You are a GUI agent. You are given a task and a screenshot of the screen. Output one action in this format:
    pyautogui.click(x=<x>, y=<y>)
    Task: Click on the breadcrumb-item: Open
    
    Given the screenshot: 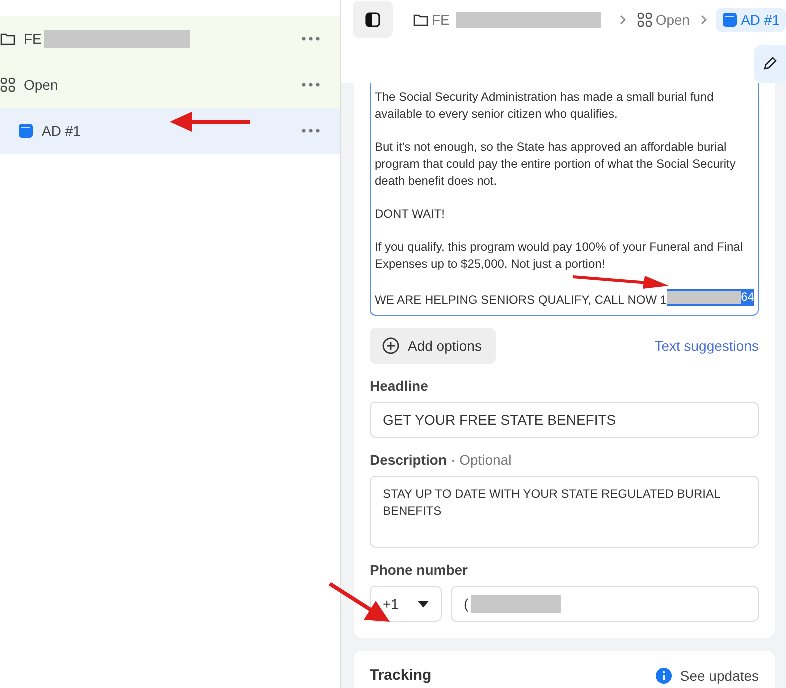 What is the action you would take?
    pyautogui.click(x=663, y=20)
    